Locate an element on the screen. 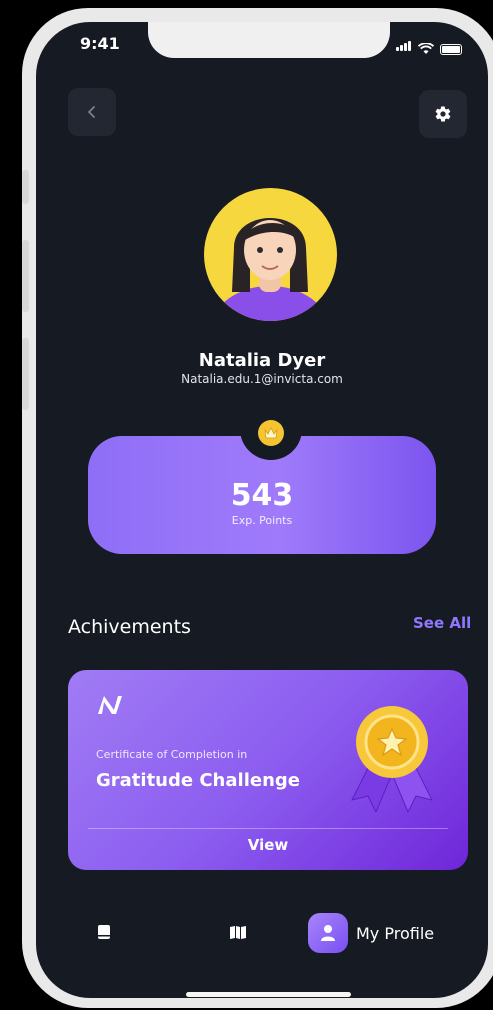 Image resolution: width=493 pixels, height=1010 pixels. avatar is located at coordinates (270, 254).